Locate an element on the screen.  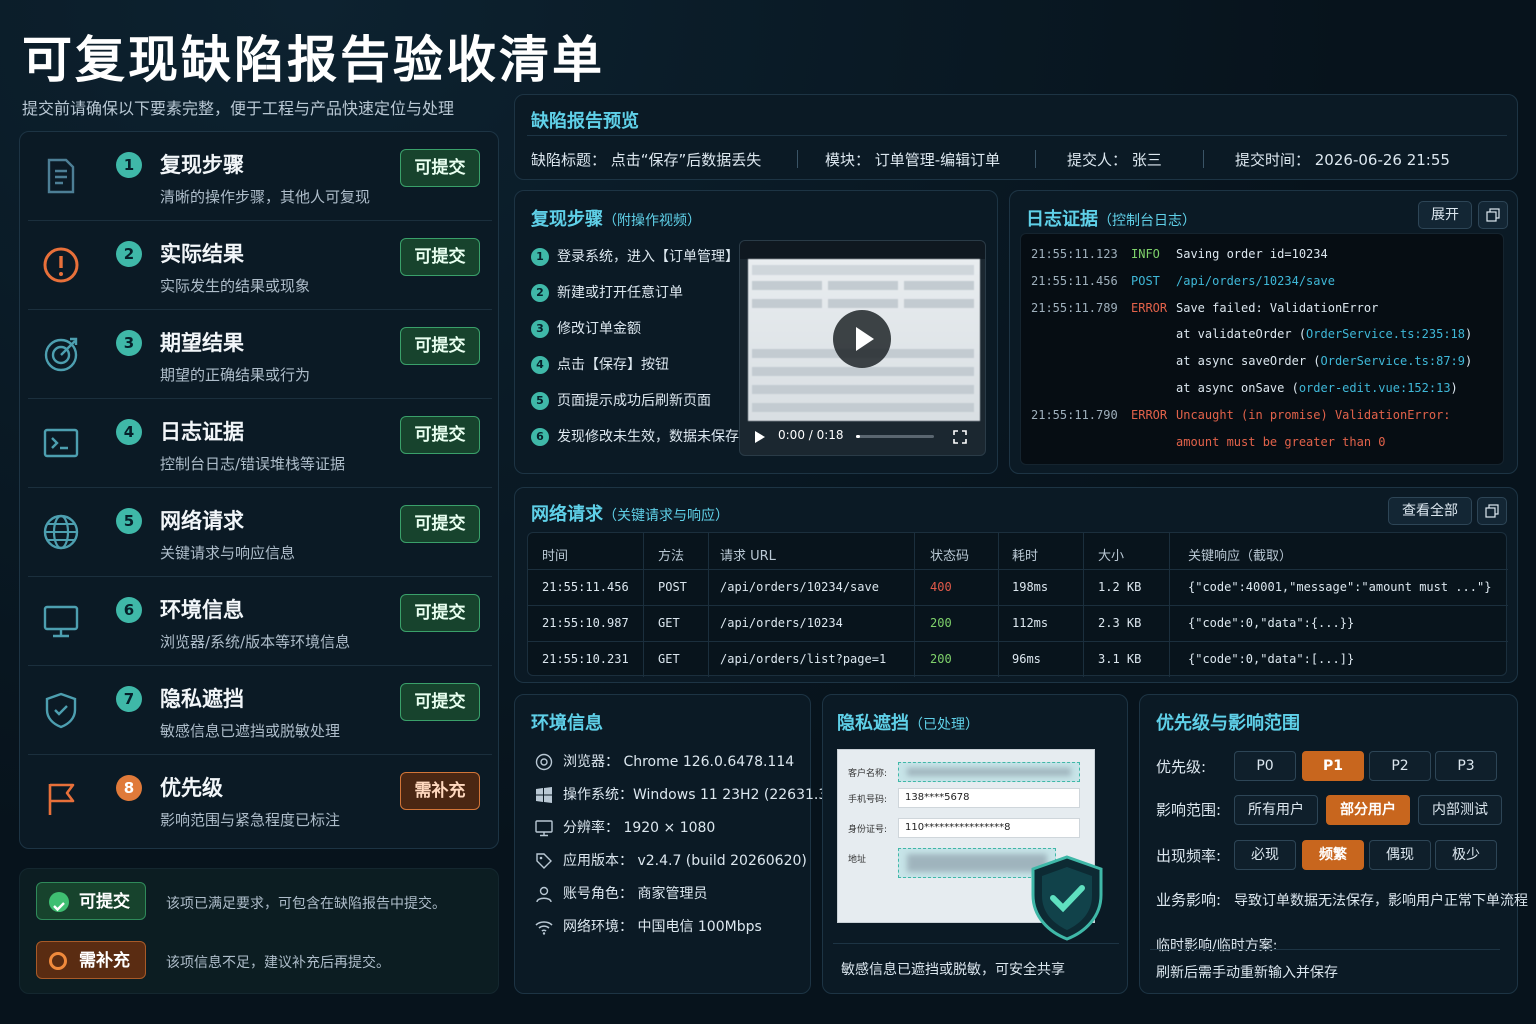
table-cell: /api/orders/10234/save is located at coordinates (799, 587).